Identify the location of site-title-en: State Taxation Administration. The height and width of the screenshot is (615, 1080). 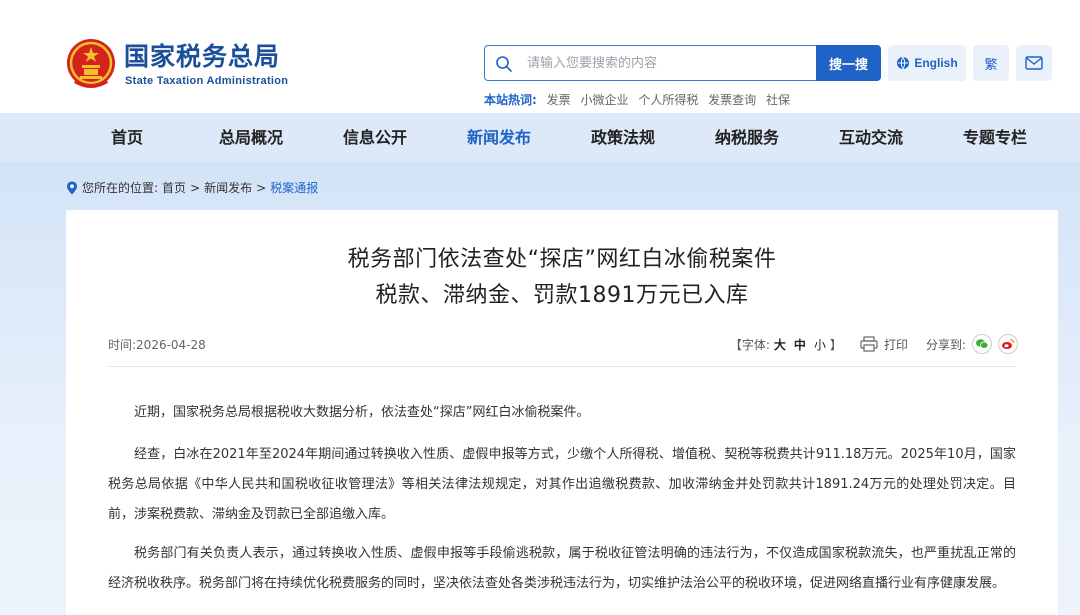
(206, 81).